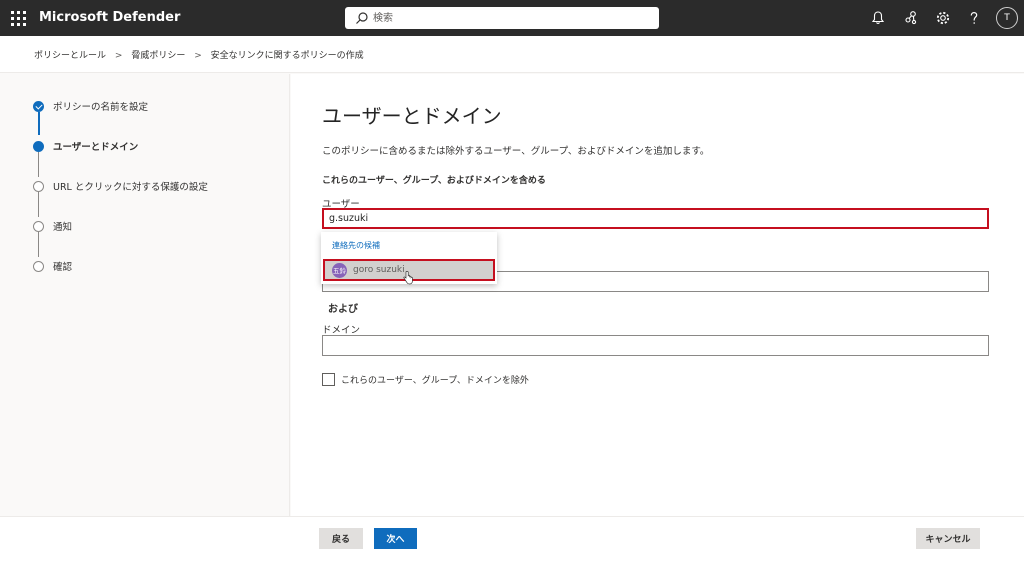 This screenshot has height=561, width=1024. I want to click on contact-name: goro suzuki, so click(379, 270).